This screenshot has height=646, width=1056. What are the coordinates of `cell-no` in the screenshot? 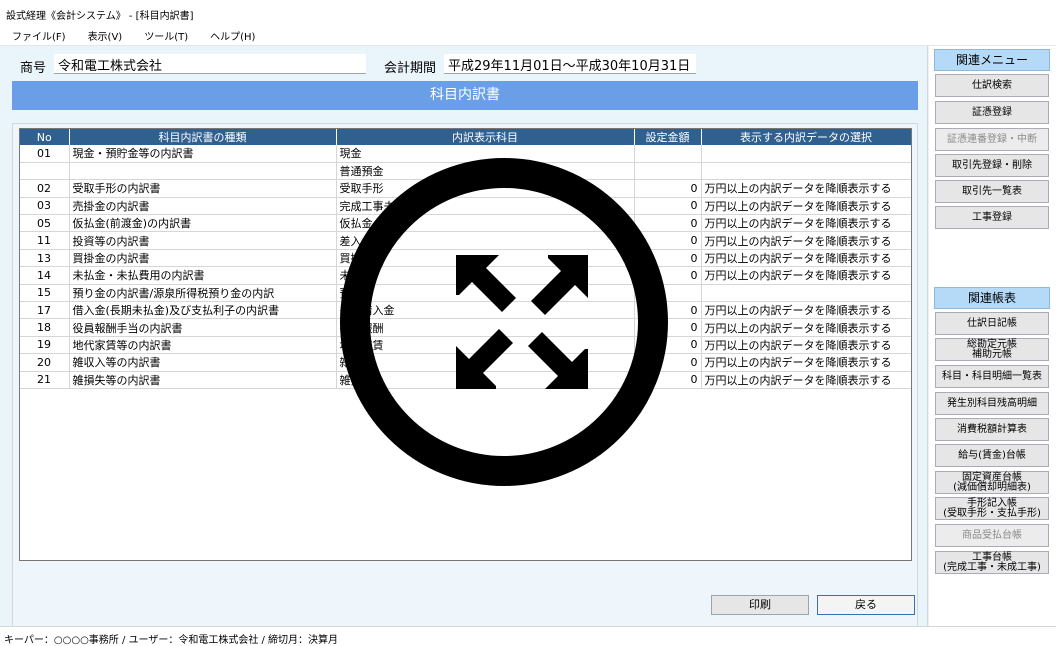 It's located at (45, 171).